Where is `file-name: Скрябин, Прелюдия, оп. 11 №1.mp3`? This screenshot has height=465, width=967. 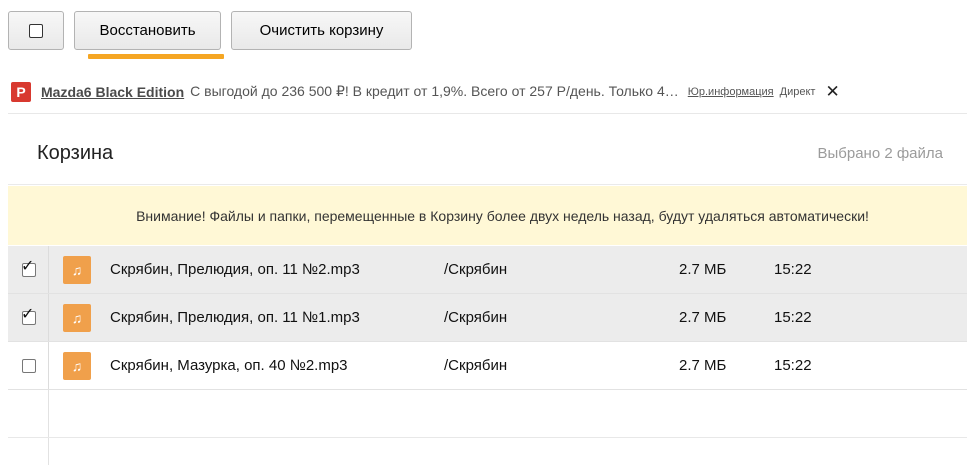 file-name: Скрябин, Прелюдия, оп. 11 №1.mp3 is located at coordinates (235, 317).